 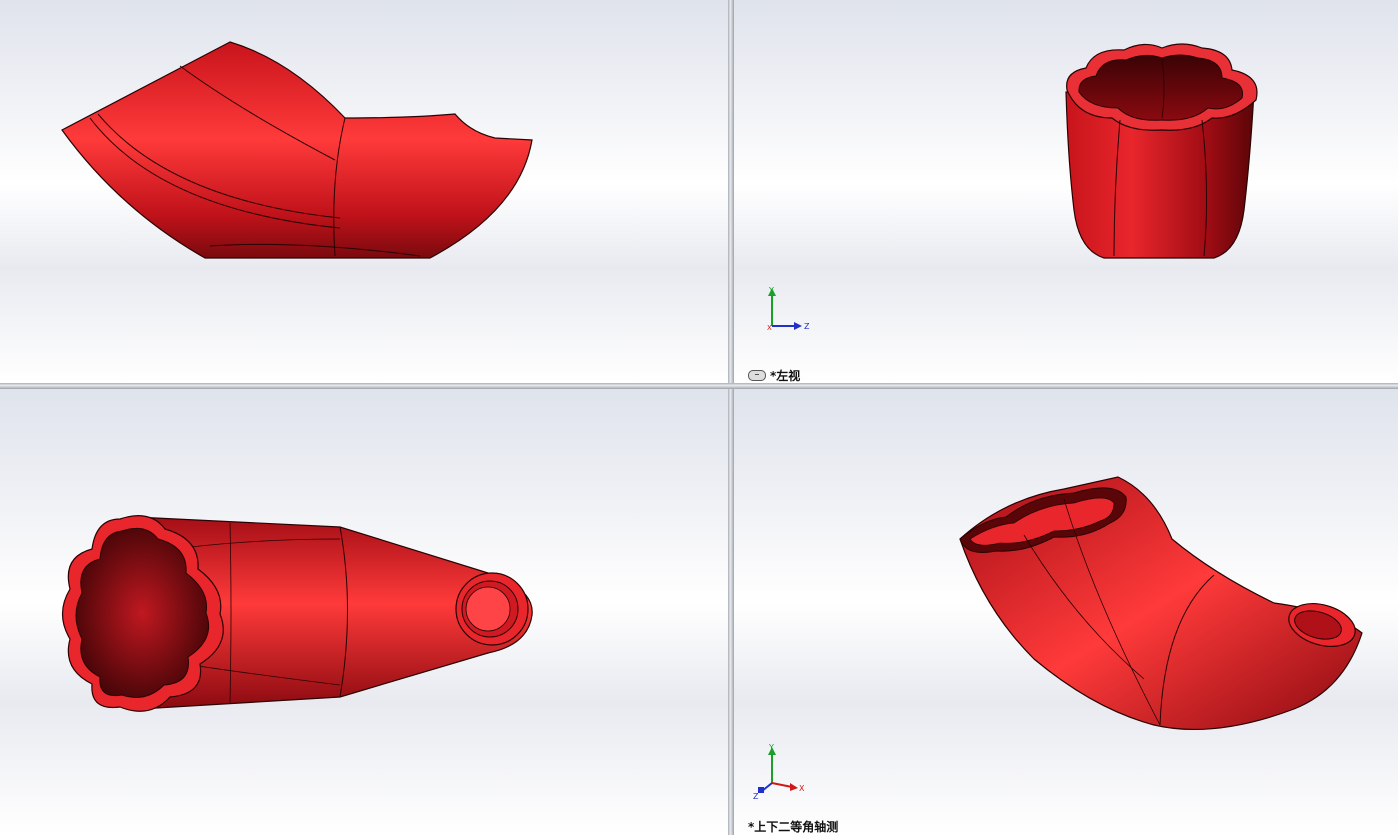 What do you see at coordinates (785, 376) in the screenshot?
I see `view-name-left: *左视` at bounding box center [785, 376].